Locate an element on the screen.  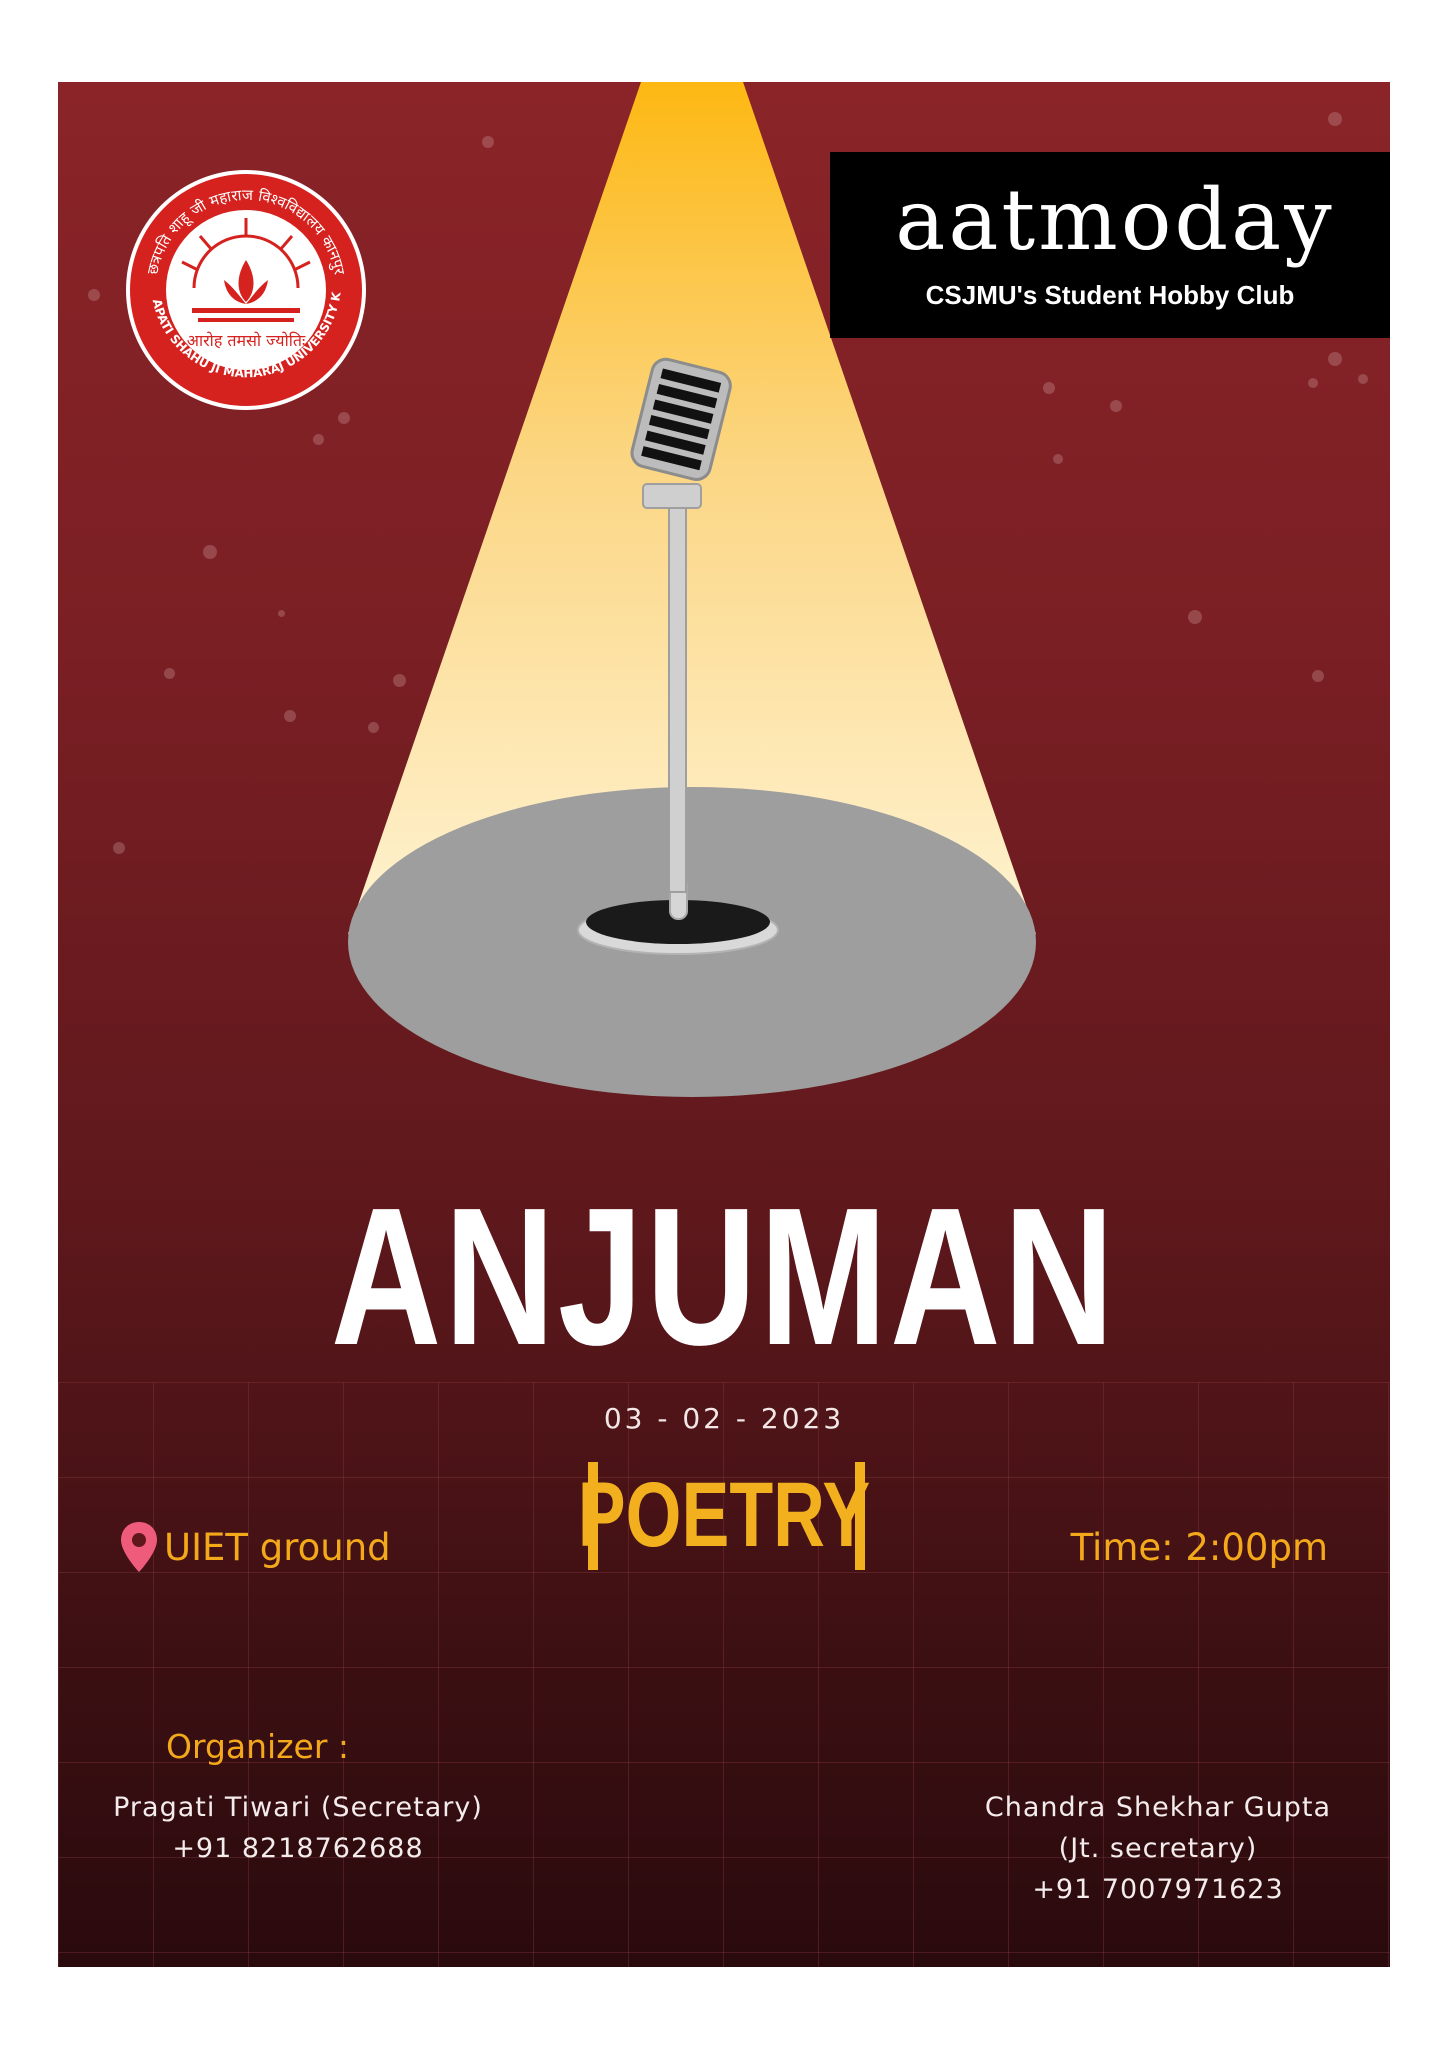
svg-text: आरोह तमसो ज्योतिः is located at coordinates (246, 340).